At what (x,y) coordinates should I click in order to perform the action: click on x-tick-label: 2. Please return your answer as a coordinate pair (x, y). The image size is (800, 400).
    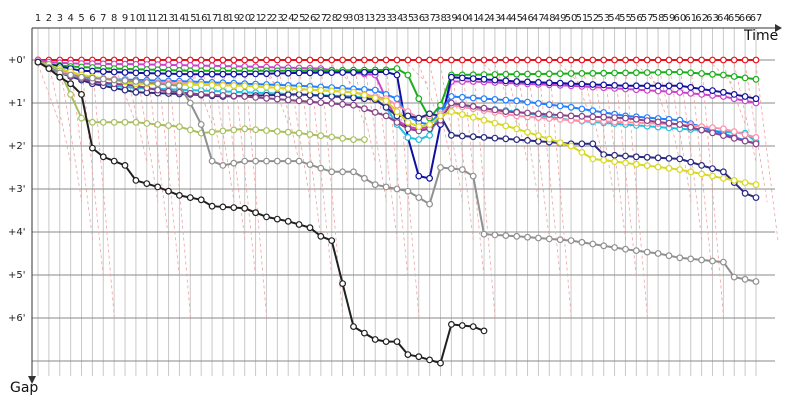
    Looking at the image, I should click on (49, 18).